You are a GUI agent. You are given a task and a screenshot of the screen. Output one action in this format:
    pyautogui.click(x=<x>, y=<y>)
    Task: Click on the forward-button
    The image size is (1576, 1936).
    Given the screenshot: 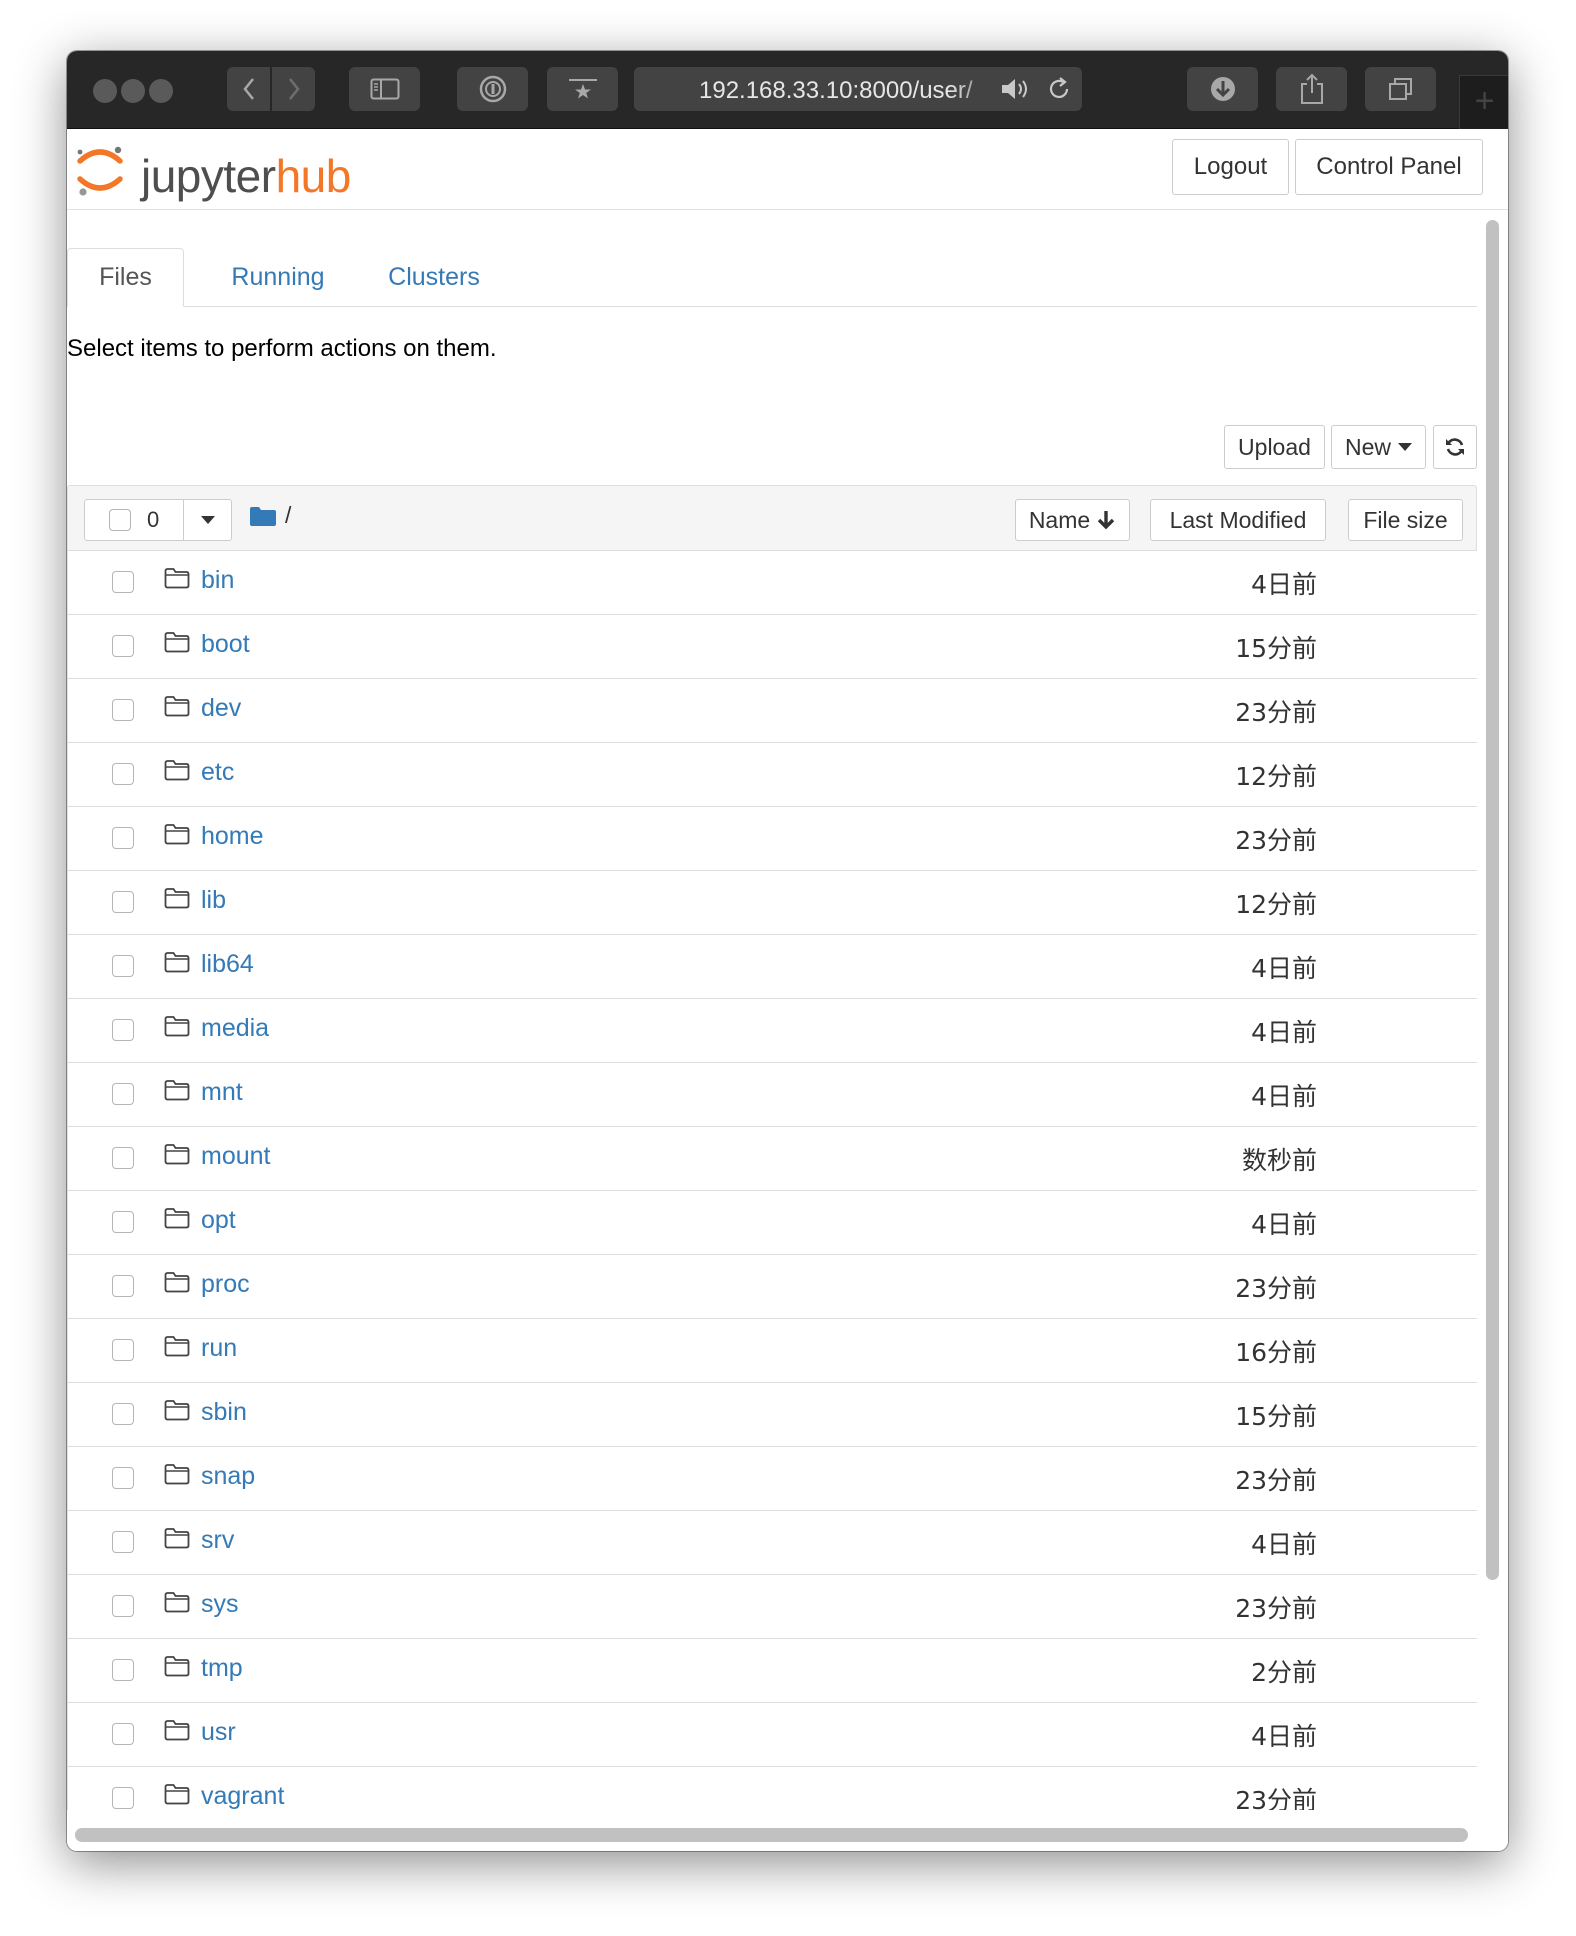 What is the action you would take?
    pyautogui.click(x=293, y=89)
    